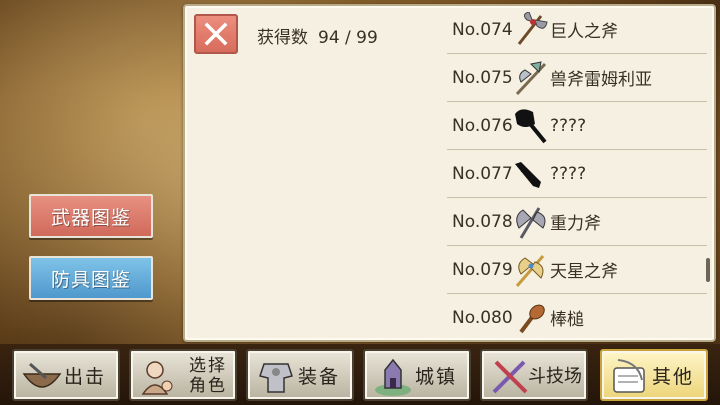 This screenshot has height=405, width=720. I want to click on list-item: No.077 ????, so click(577, 174).